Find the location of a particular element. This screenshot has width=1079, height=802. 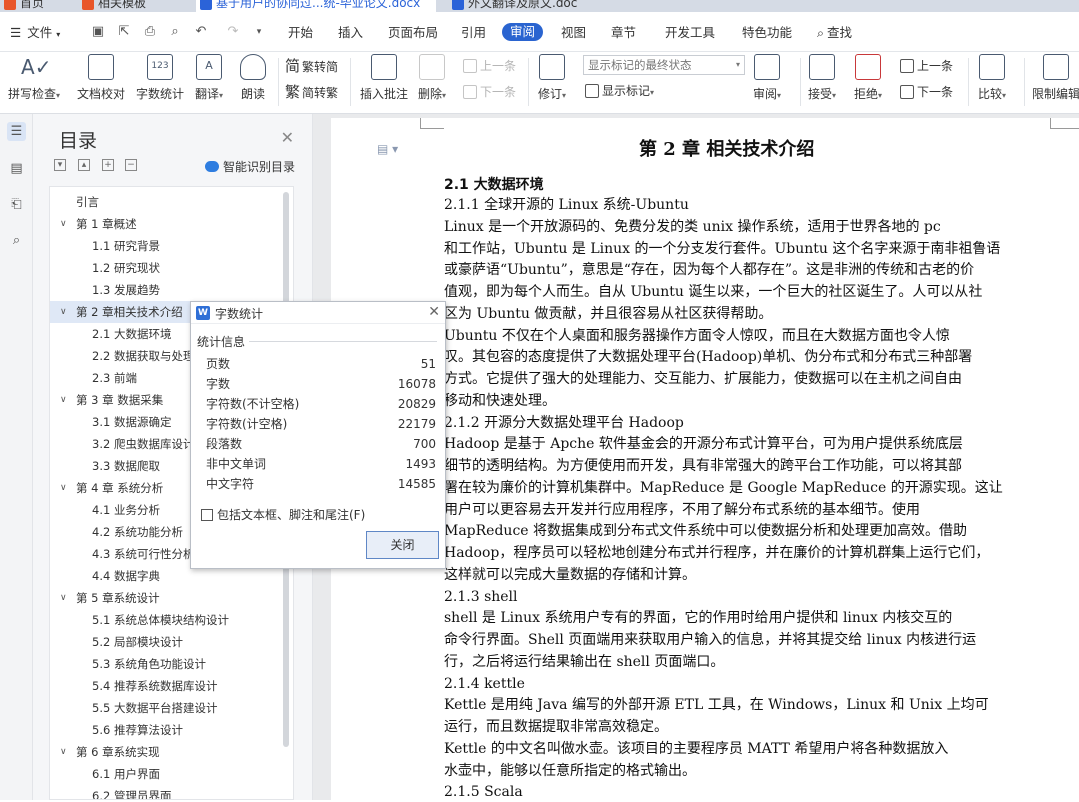

collapse-all-icon: ▾ is located at coordinates (60, 165).